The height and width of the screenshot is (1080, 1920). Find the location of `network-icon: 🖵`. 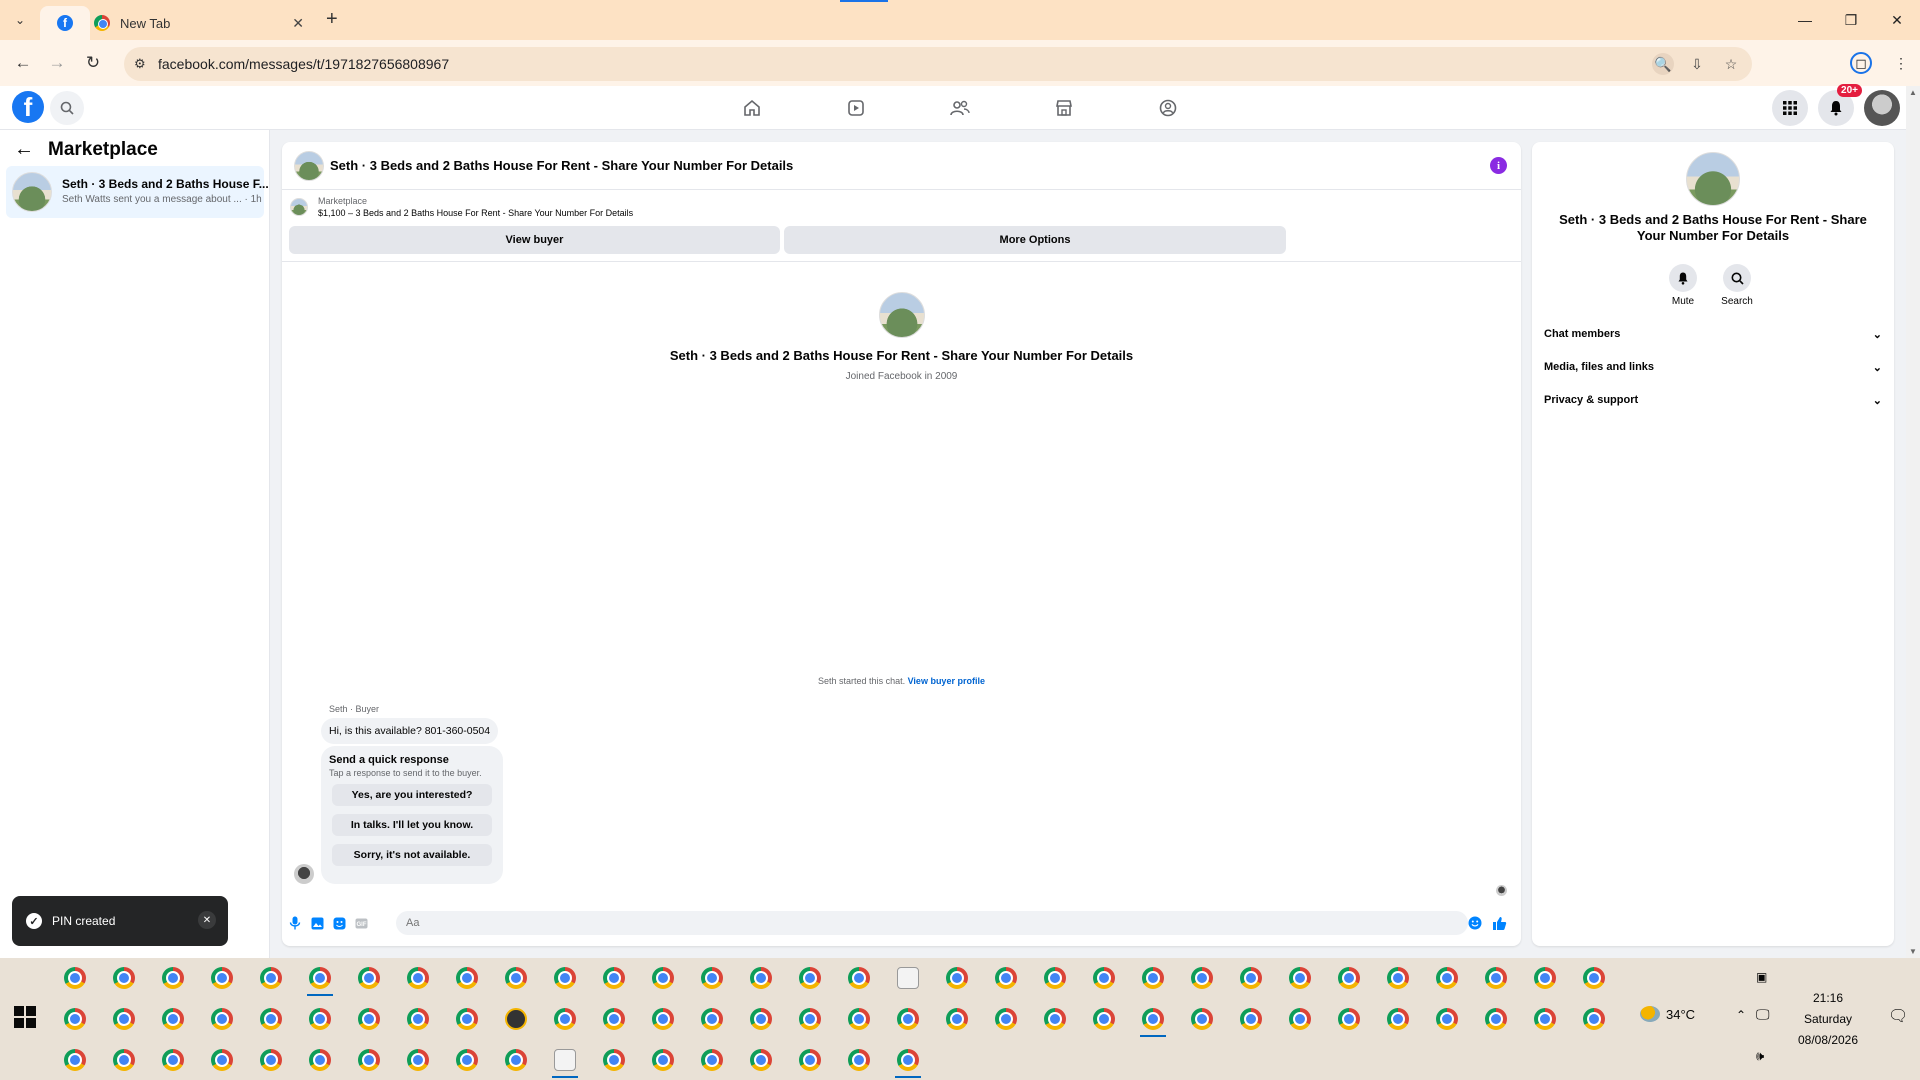

network-icon: 🖵 is located at coordinates (1763, 1014).